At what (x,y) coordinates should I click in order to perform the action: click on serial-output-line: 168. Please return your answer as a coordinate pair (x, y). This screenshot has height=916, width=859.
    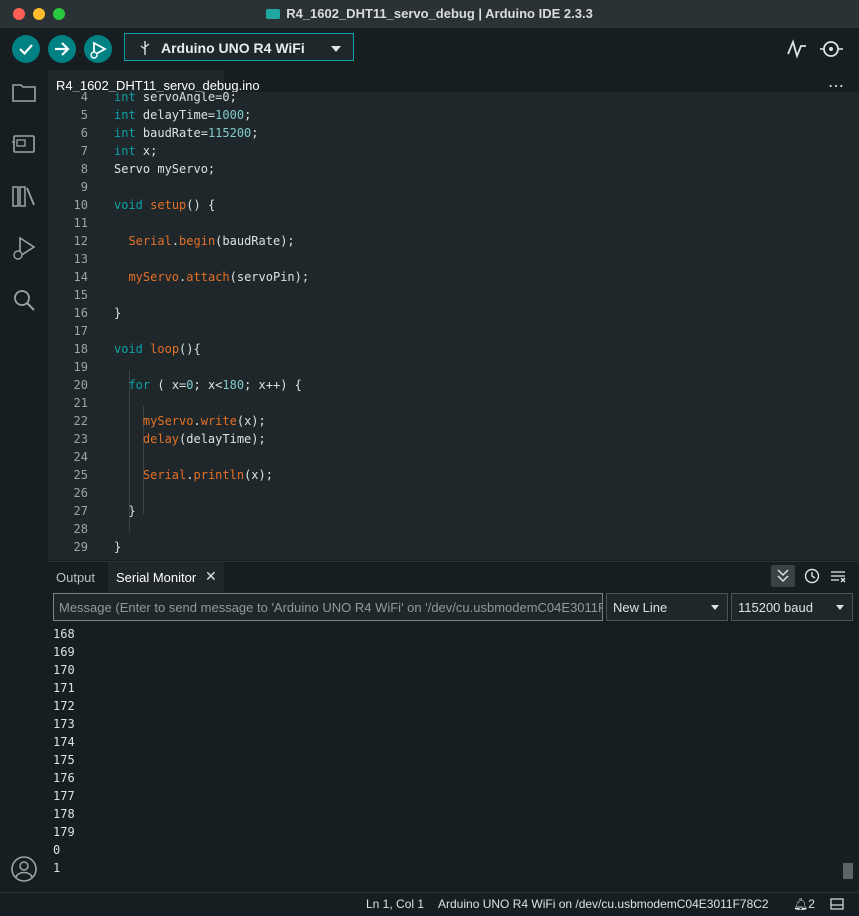
    Looking at the image, I should click on (64, 634).